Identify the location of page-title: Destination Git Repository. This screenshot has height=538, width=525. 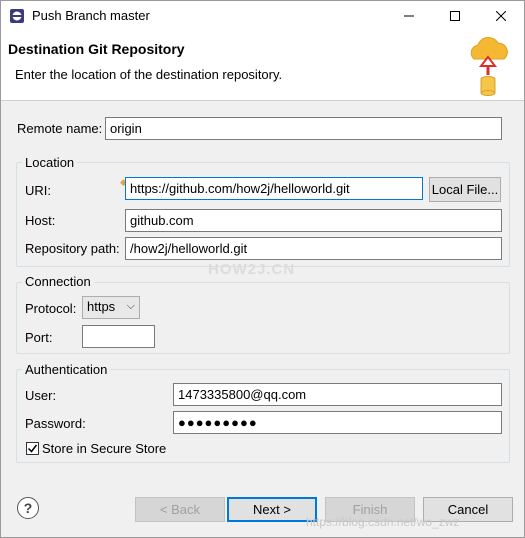
(96, 49).